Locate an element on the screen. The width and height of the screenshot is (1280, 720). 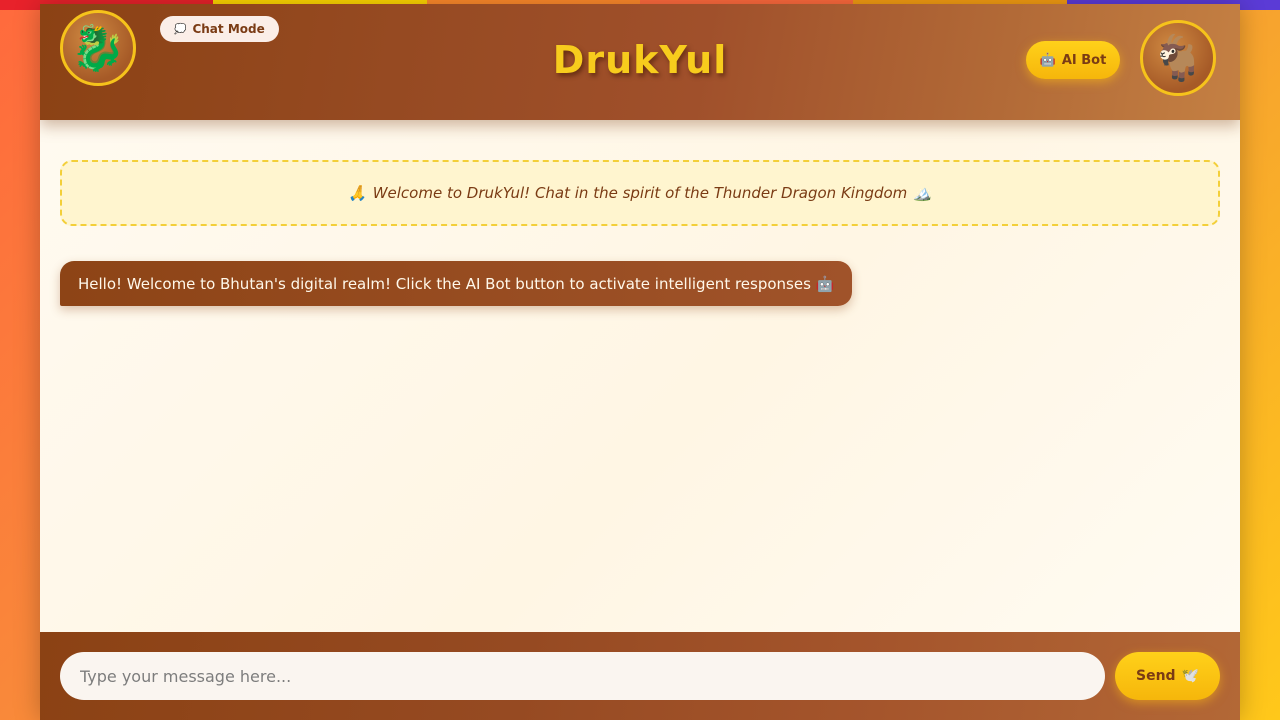
send-label: Send is located at coordinates (1155, 676).